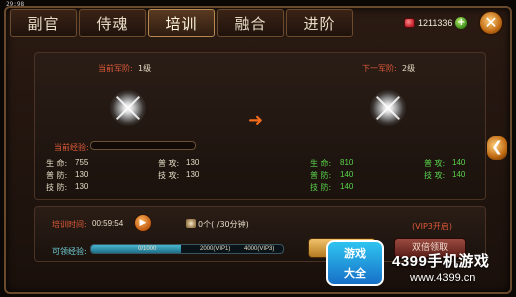 This screenshot has width=516, height=297. I want to click on current-rank-emblem-icon, so click(128, 108).